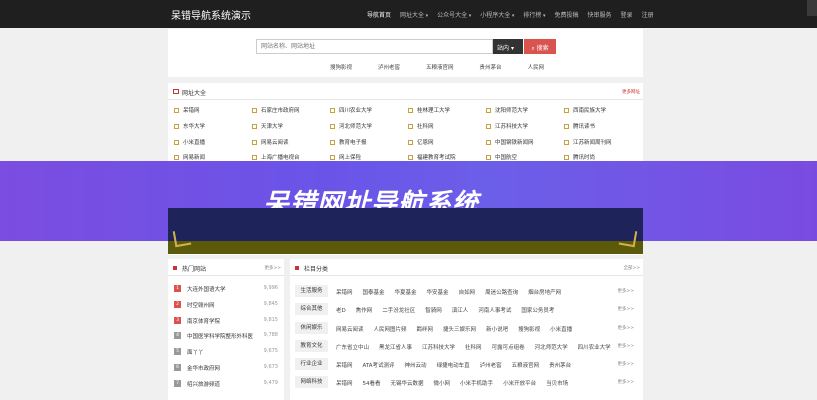  What do you see at coordinates (460, 310) in the screenshot?
I see `category-link: 滇江人` at bounding box center [460, 310].